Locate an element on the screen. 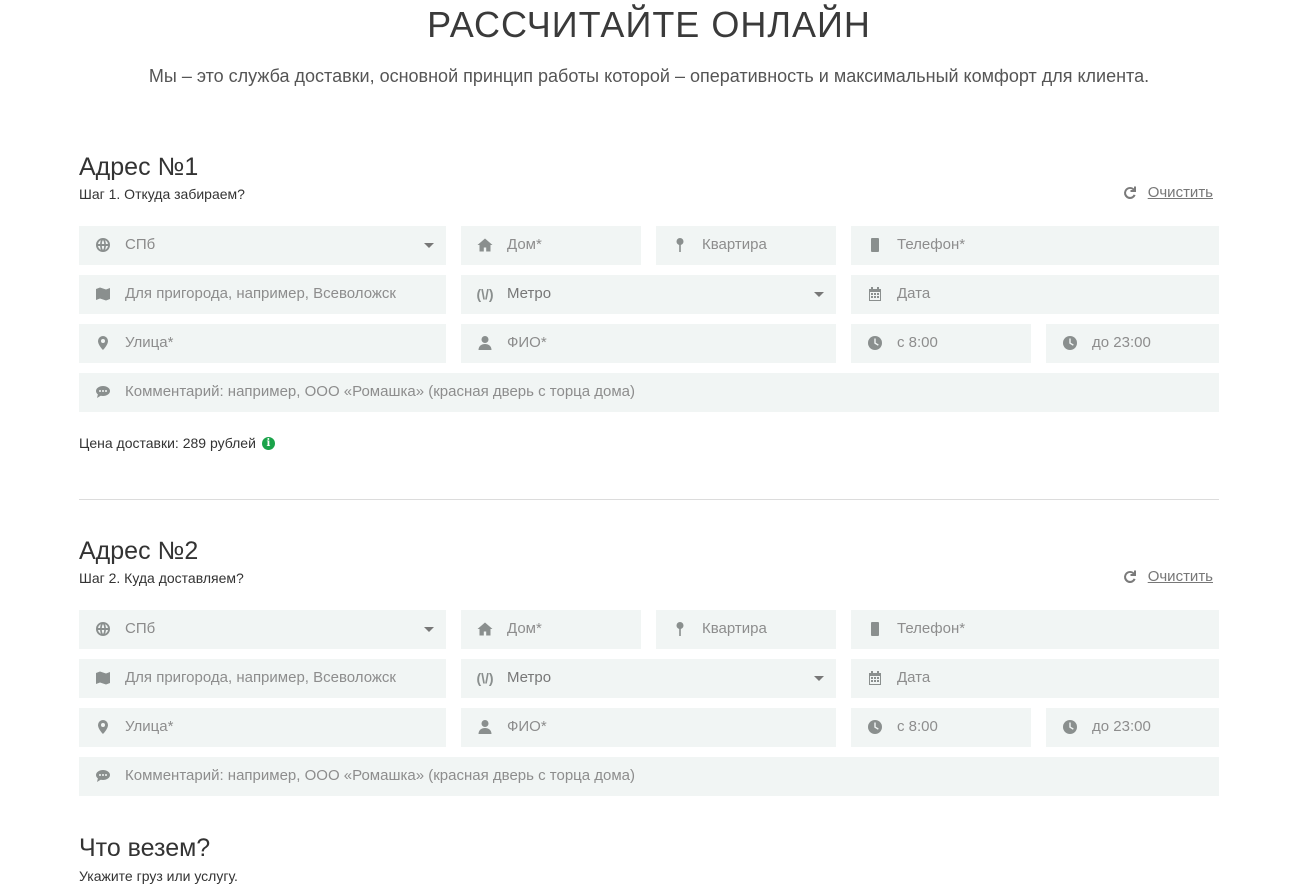 The image size is (1314, 889). delivery-price-text: Цена доставки: 289 рублей is located at coordinates (167, 443).